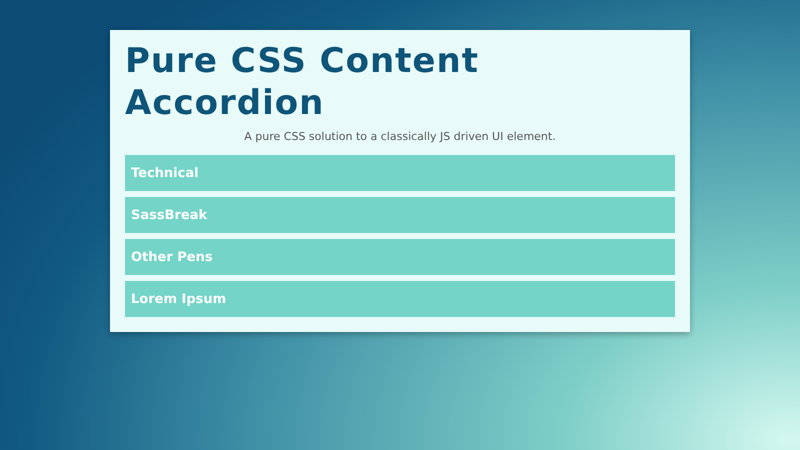 Image resolution: width=800 pixels, height=450 pixels. Describe the element at coordinates (400, 136) in the screenshot. I see `subtitle: A pure CSS solution to a classically JS driven UI element.` at that location.